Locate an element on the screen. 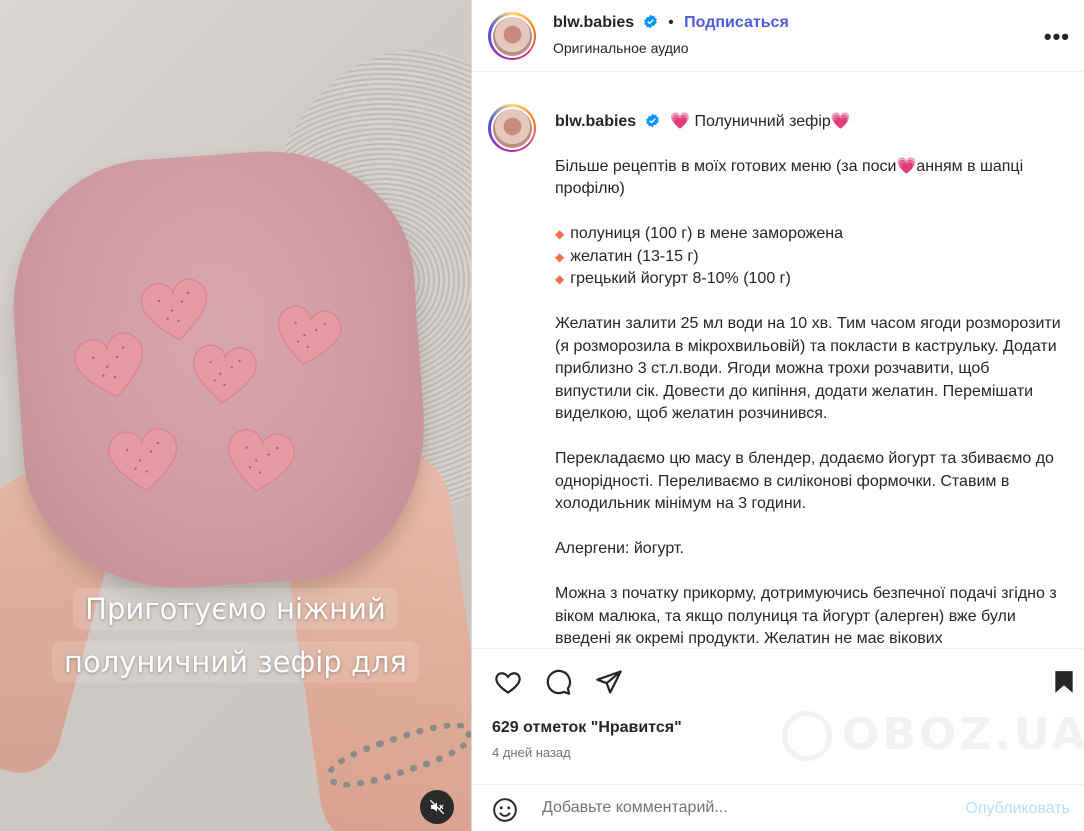  audio-label: Оригинальное аудио is located at coordinates (621, 48).